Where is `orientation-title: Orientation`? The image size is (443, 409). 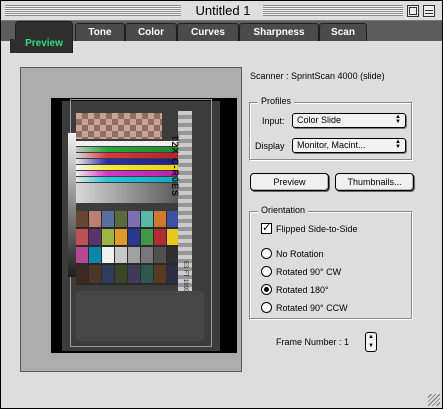
orientation-title: Orientation is located at coordinates (283, 210).